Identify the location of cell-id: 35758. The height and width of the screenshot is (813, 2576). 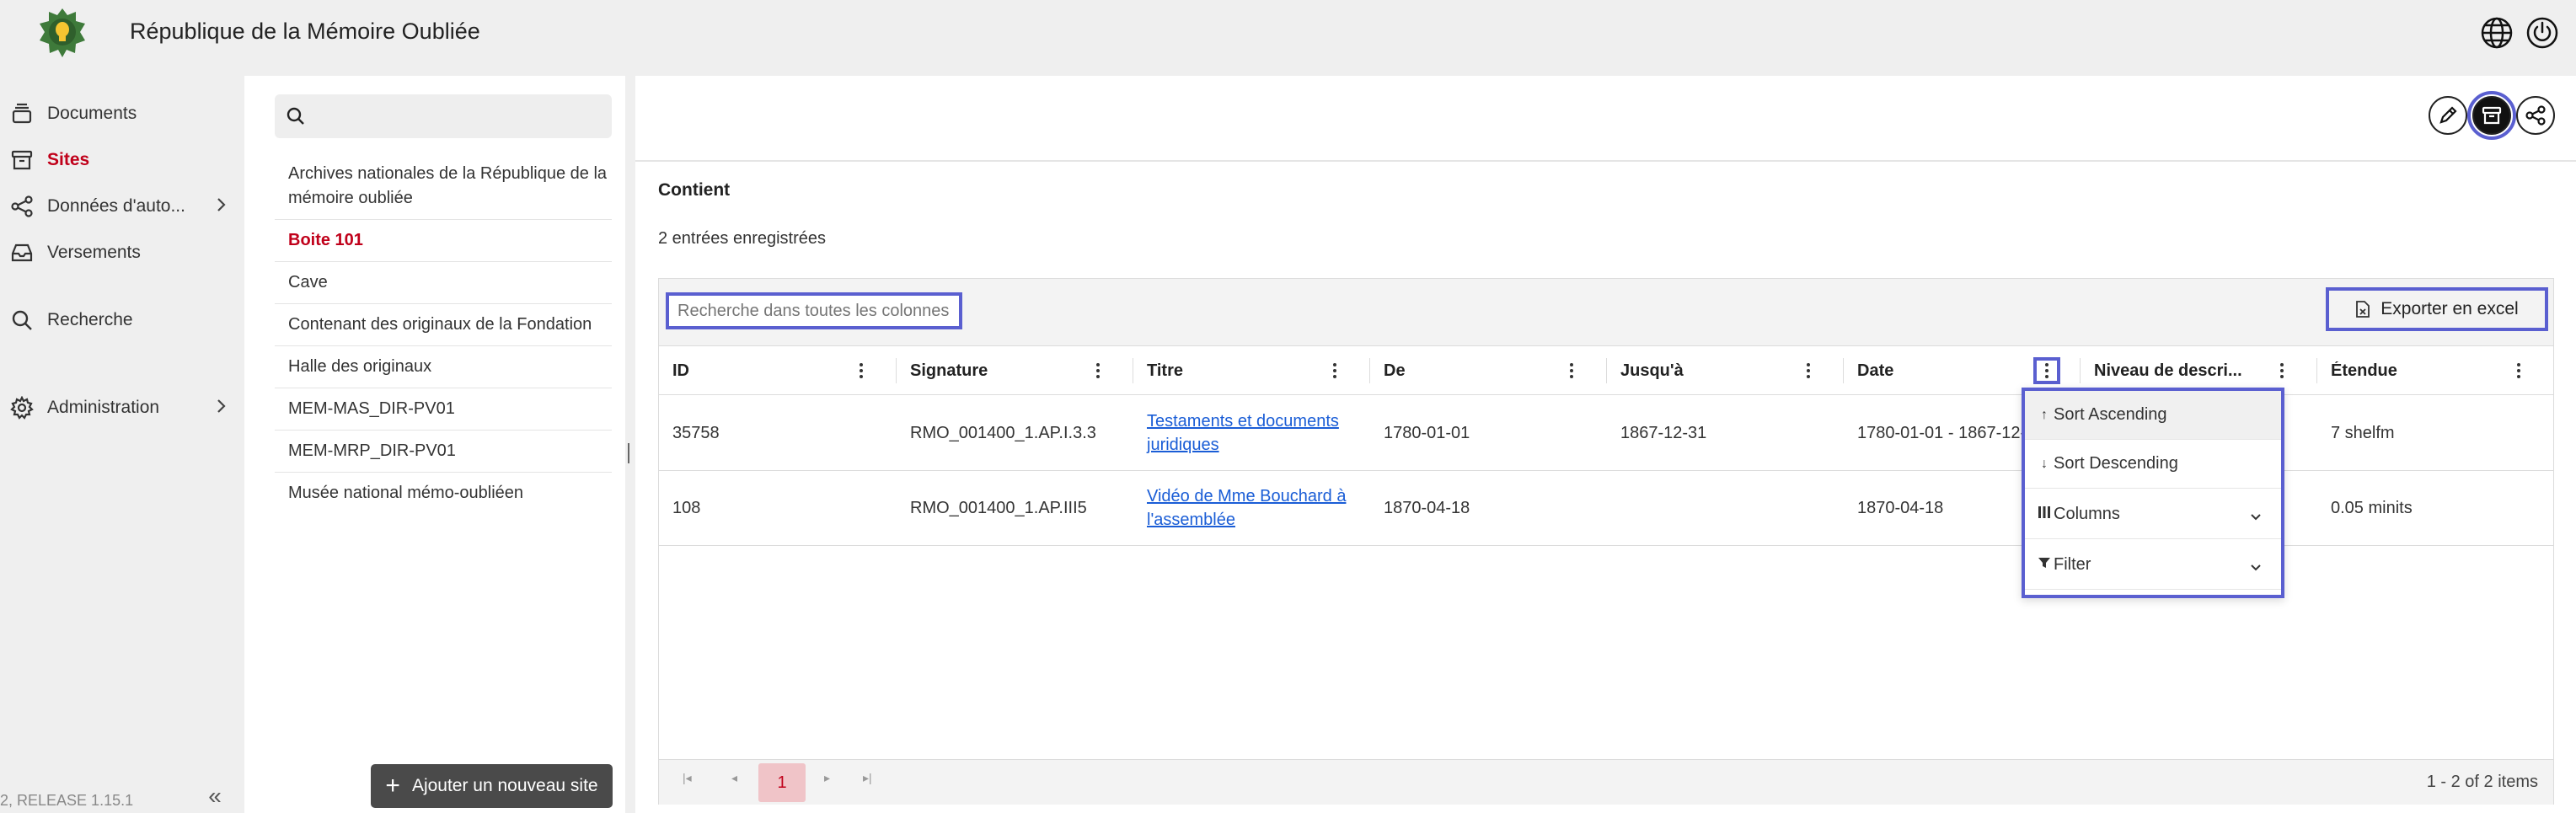
(696, 433).